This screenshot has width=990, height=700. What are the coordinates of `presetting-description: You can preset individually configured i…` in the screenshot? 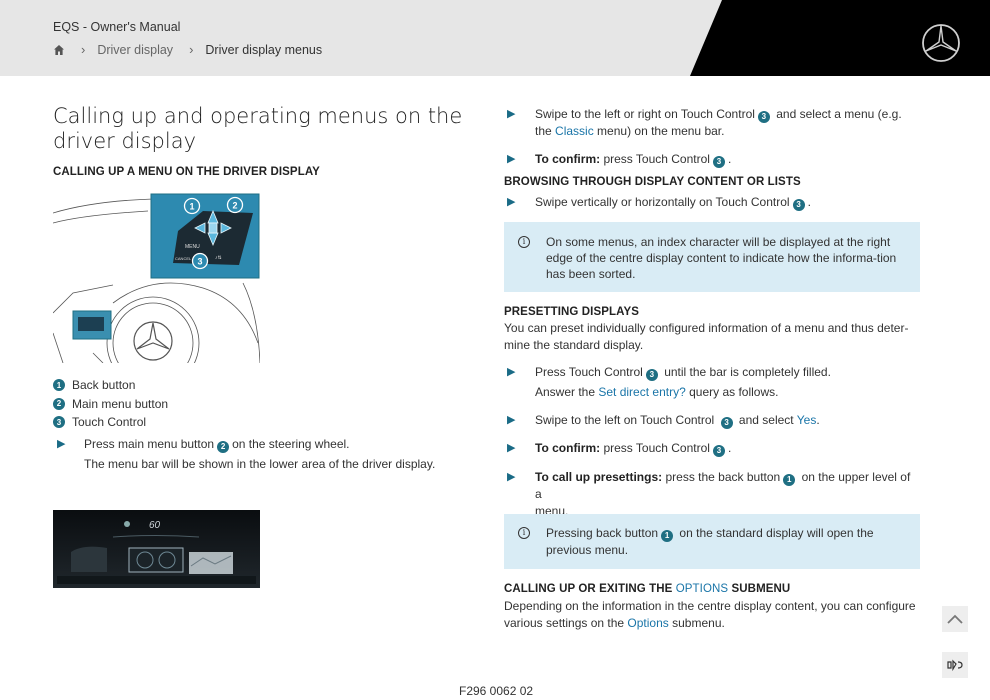 It's located at (706, 336).